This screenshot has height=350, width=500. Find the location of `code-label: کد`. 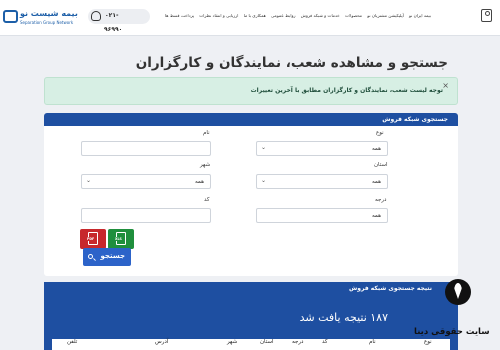

code-label: کد is located at coordinates (207, 200).